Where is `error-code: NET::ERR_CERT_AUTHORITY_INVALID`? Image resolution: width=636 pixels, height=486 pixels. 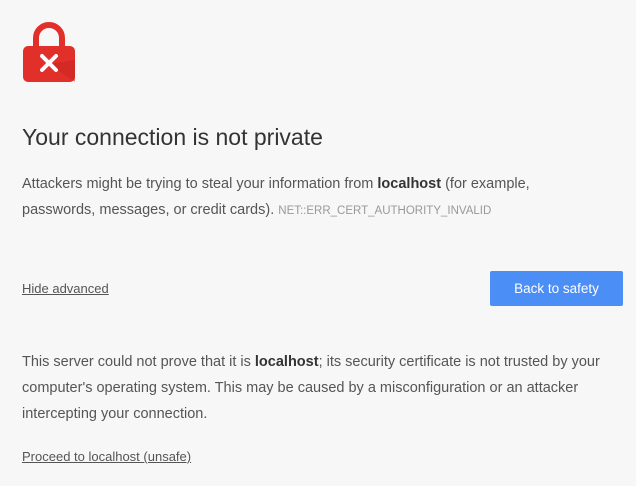
error-code: NET::ERR_CERT_AUTHORITY_INVALID is located at coordinates (385, 211).